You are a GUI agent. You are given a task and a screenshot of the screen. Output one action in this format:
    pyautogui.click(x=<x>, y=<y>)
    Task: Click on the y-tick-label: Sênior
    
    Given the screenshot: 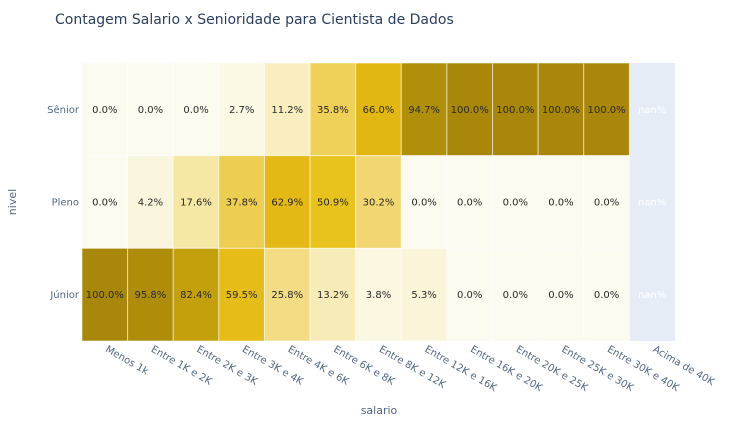 What is the action you would take?
    pyautogui.click(x=63, y=110)
    